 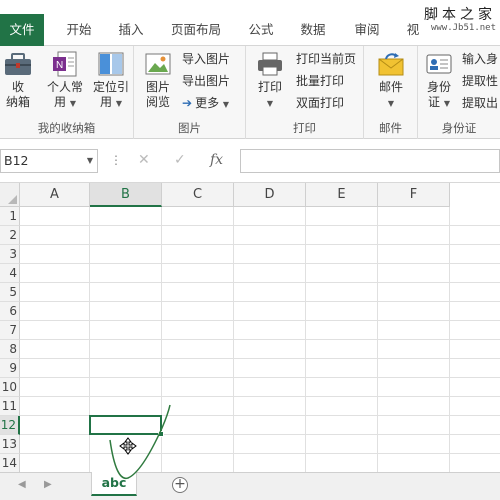 I want to click on group-picture: 图片 阅览 导入图片 导出图片 ➔ 更多 ▼ 图片, so click(x=190, y=92).